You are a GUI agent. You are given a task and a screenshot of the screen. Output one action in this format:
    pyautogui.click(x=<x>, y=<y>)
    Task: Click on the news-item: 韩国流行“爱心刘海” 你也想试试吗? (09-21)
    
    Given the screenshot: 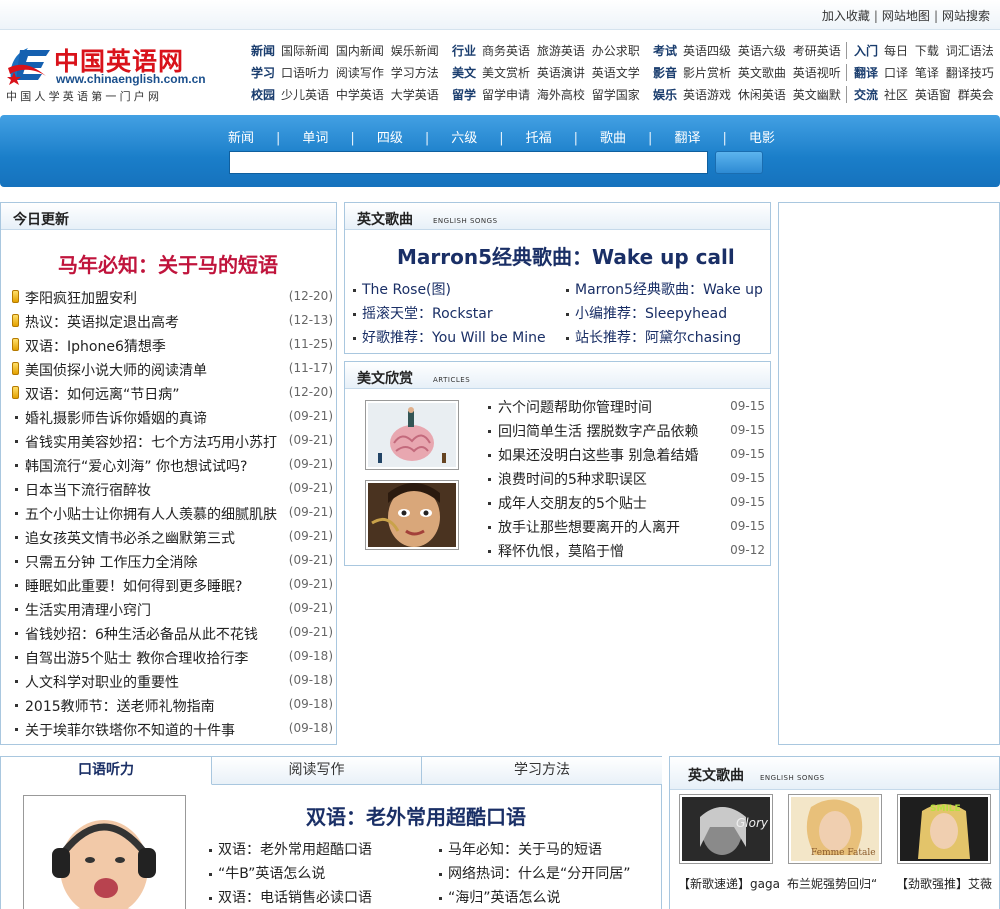 What is the action you would take?
    pyautogui.click(x=172, y=465)
    